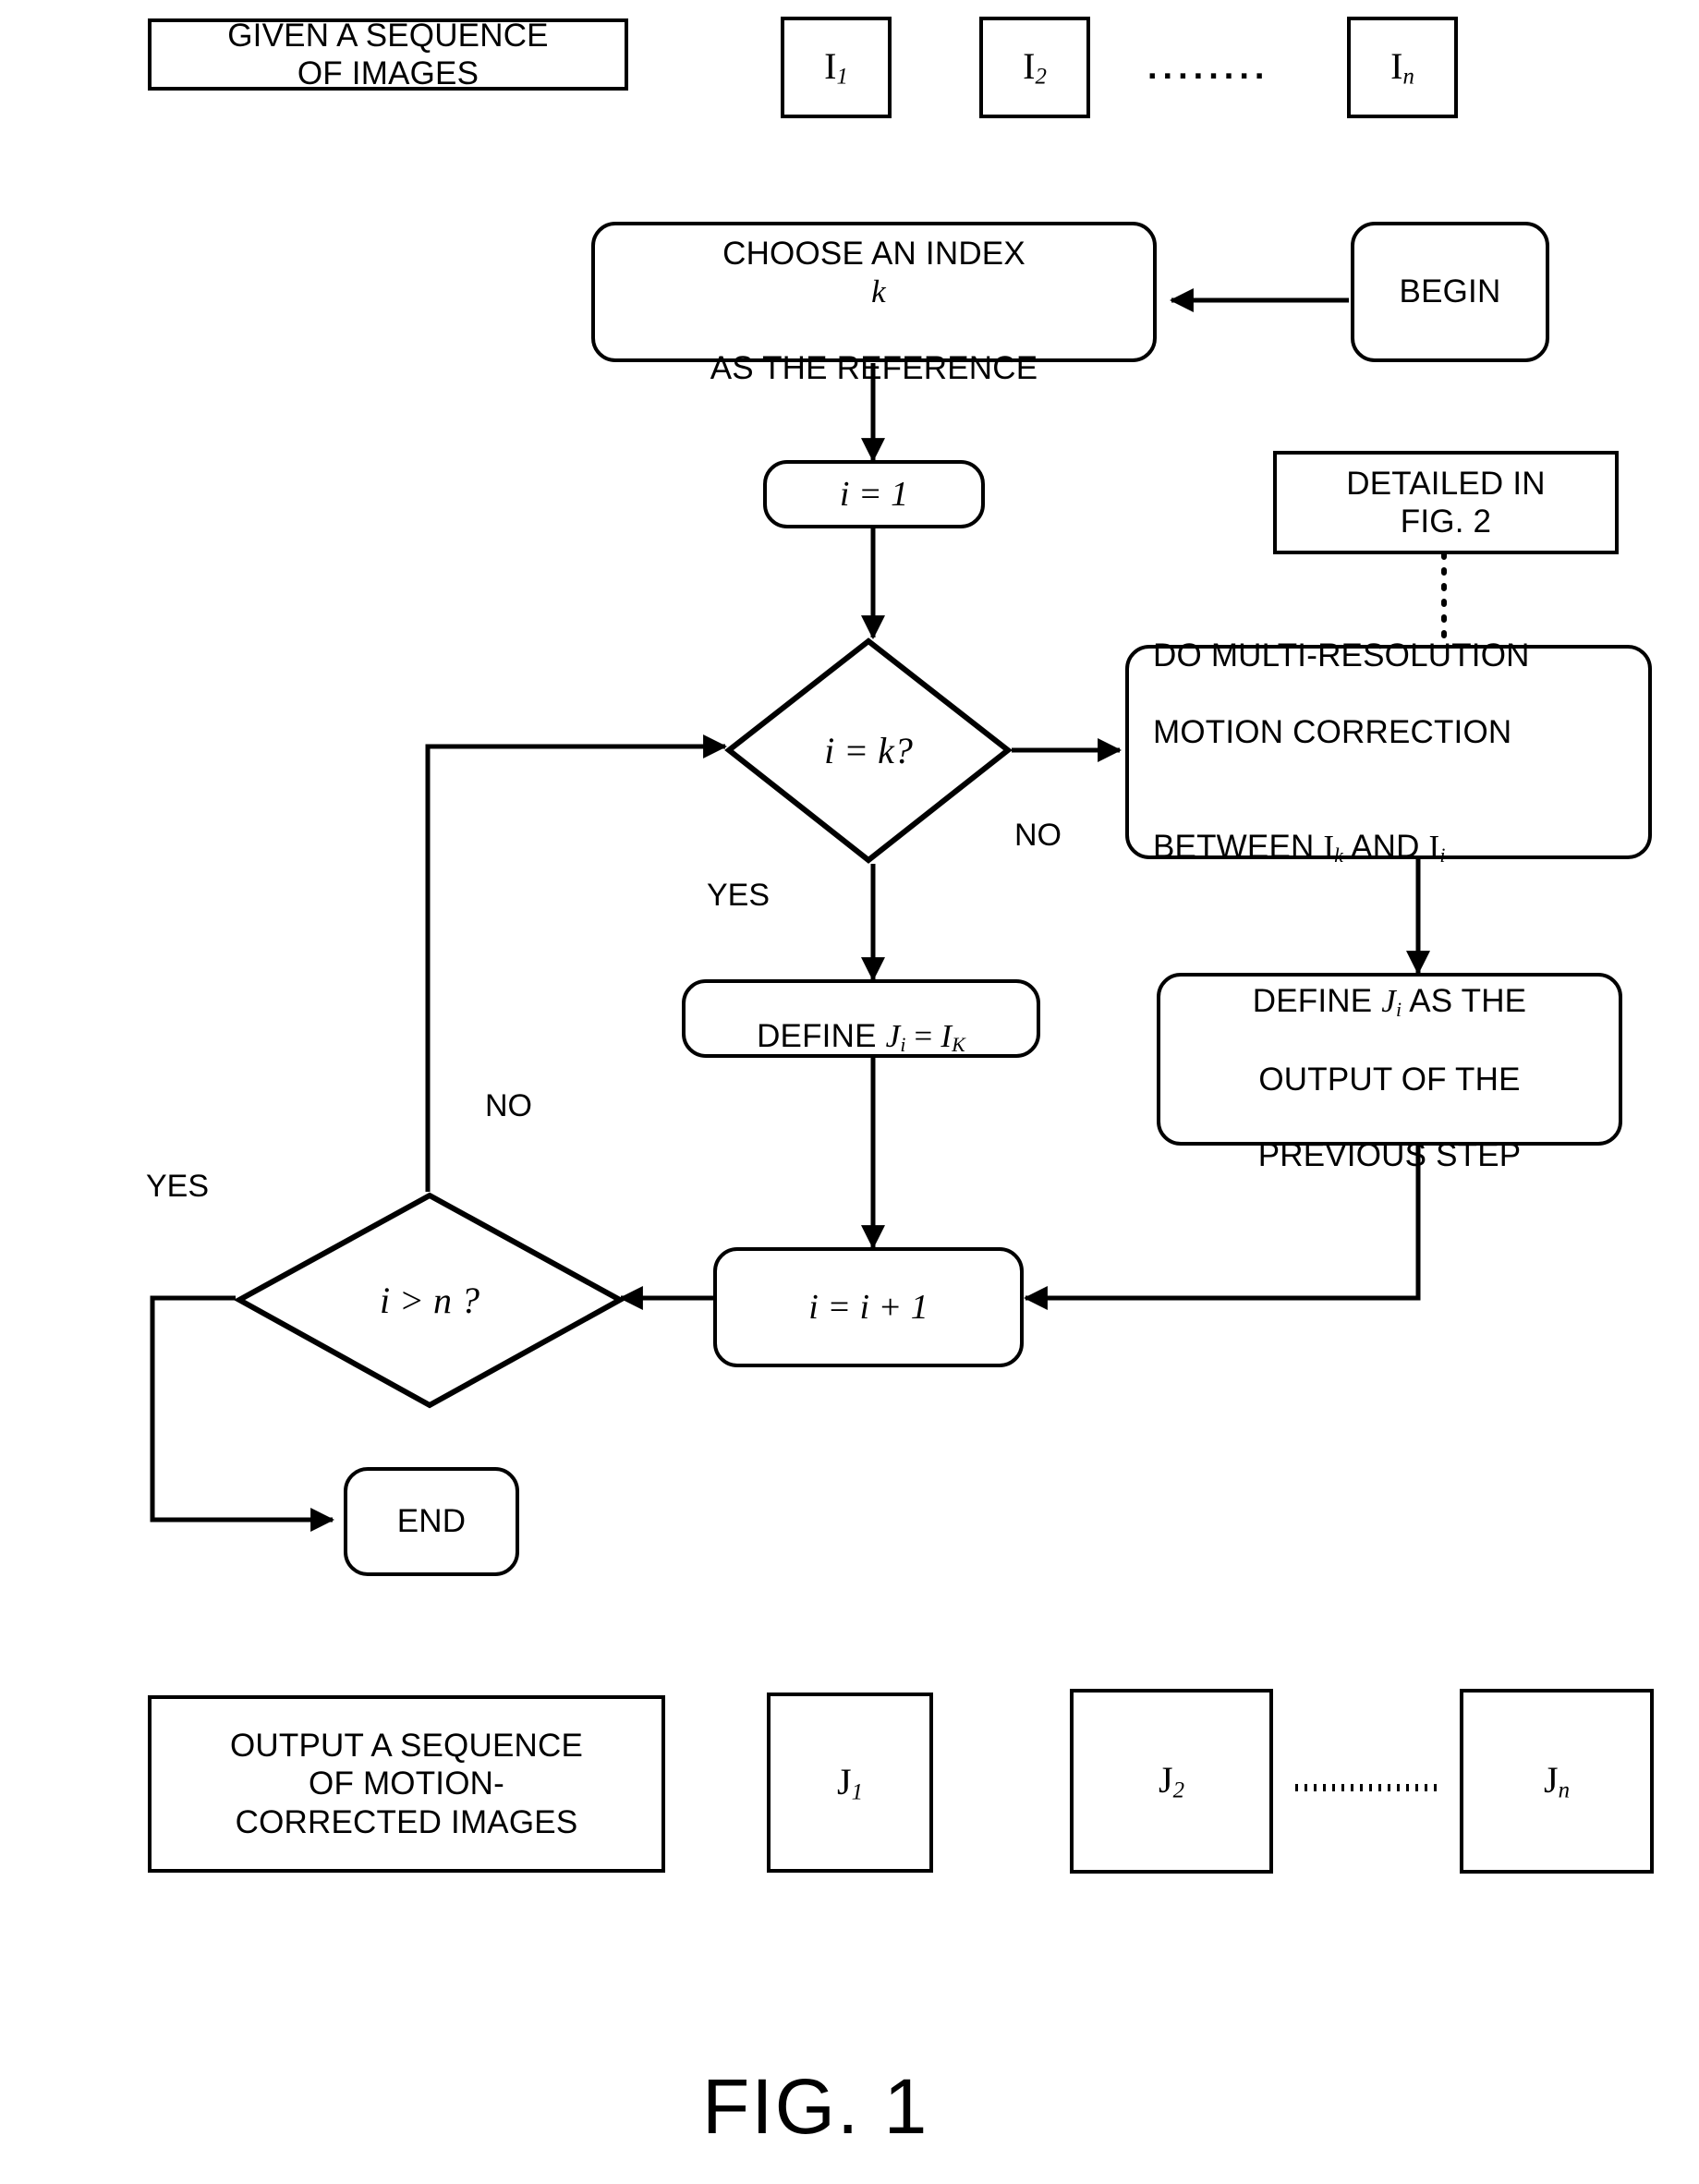 This screenshot has height=2184, width=1699. I want to click on init-i-node: i = 1, so click(874, 494).